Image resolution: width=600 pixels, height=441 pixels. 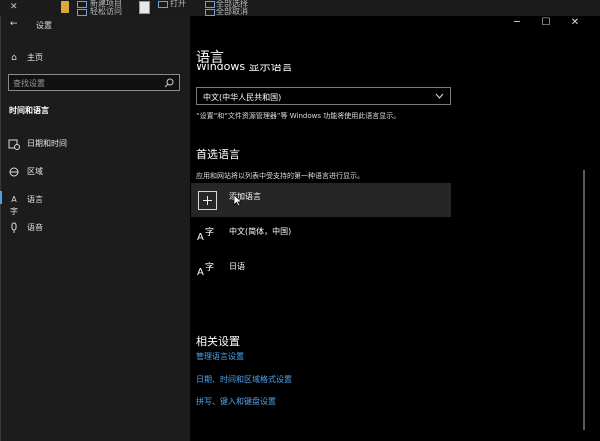 I want to click on close-button: ✕, so click(x=575, y=22).